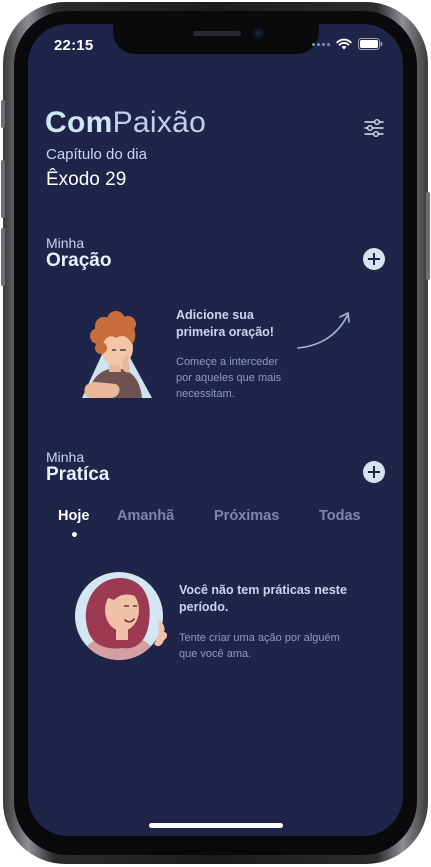  What do you see at coordinates (340, 516) in the screenshot?
I see `tab-todas: Todas` at bounding box center [340, 516].